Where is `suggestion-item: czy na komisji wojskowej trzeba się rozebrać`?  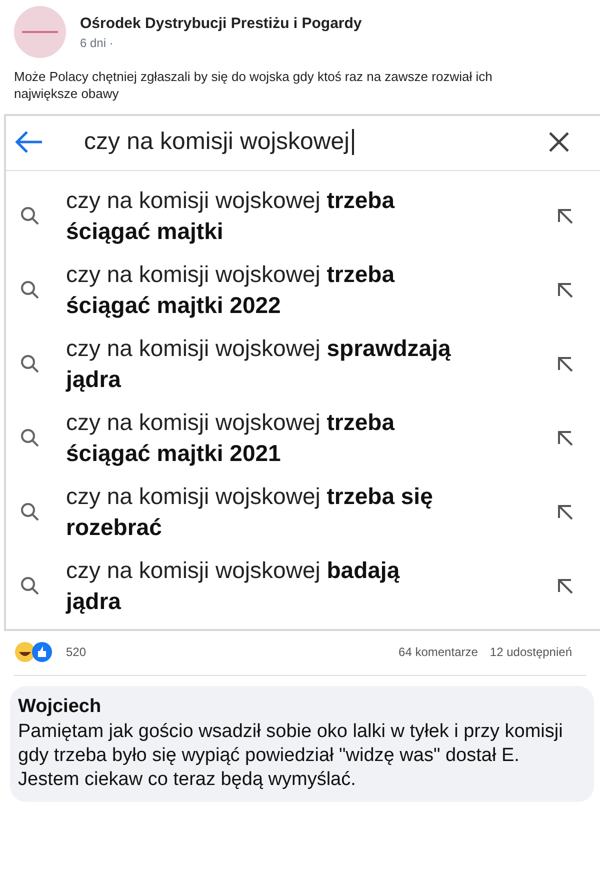 suggestion-item: czy na komisji wojskowej trzeba się rozebrać is located at coordinates (261, 512).